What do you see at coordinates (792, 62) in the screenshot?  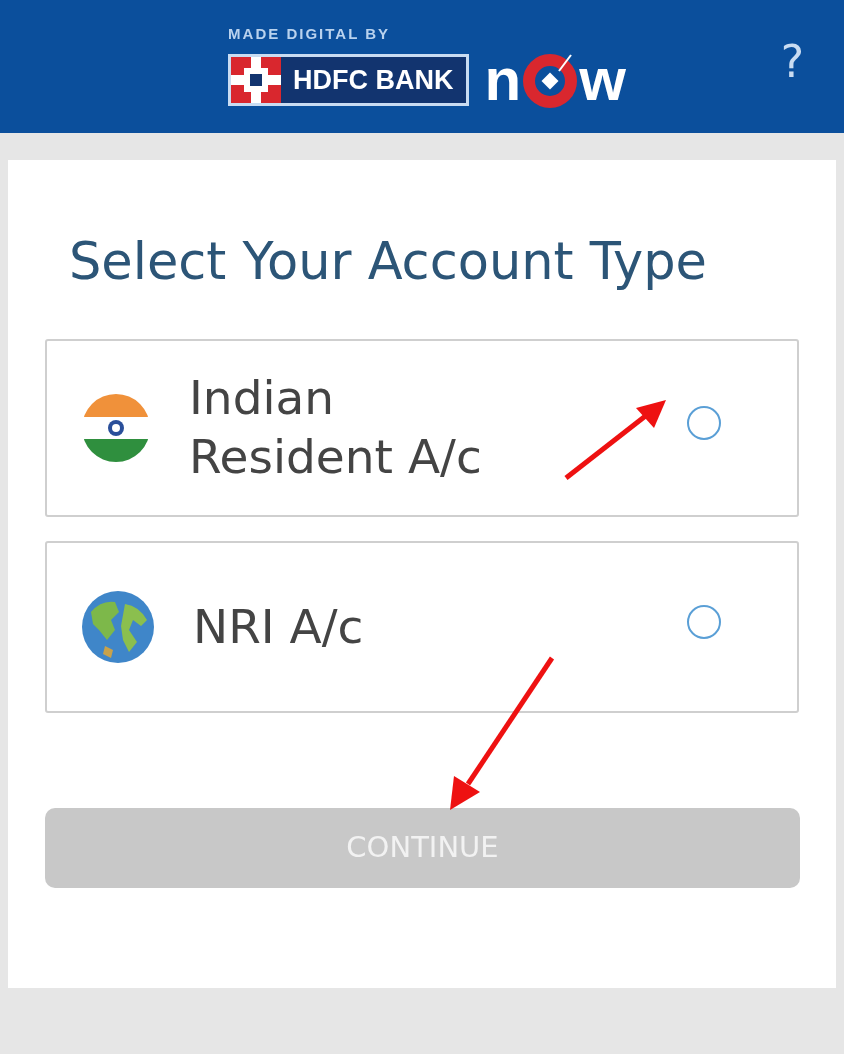 I see `help-button: ?` at bounding box center [792, 62].